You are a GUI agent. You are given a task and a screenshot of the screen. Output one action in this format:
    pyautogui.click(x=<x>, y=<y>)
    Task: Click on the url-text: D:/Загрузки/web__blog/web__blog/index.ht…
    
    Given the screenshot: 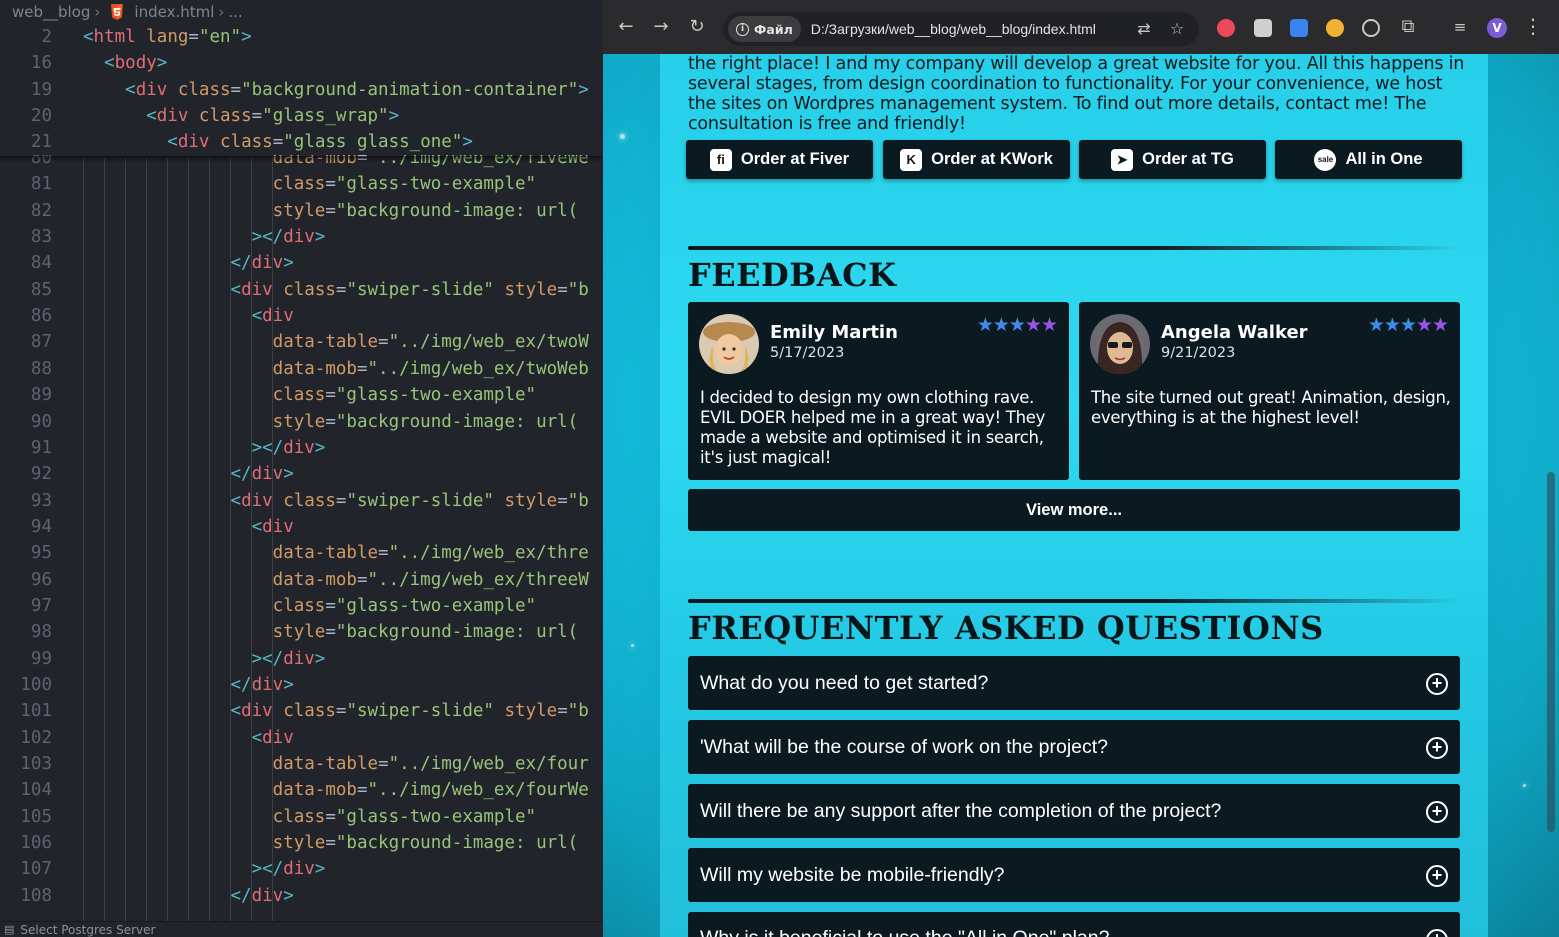 What is the action you would take?
    pyautogui.click(x=953, y=29)
    